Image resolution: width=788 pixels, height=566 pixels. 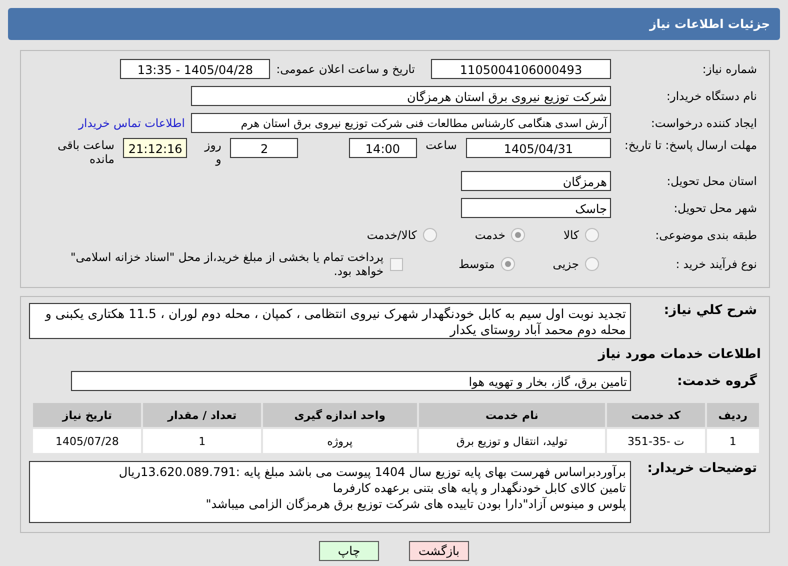 What do you see at coordinates (512, 415) in the screenshot?
I see `column-header: نام خدمت` at bounding box center [512, 415].